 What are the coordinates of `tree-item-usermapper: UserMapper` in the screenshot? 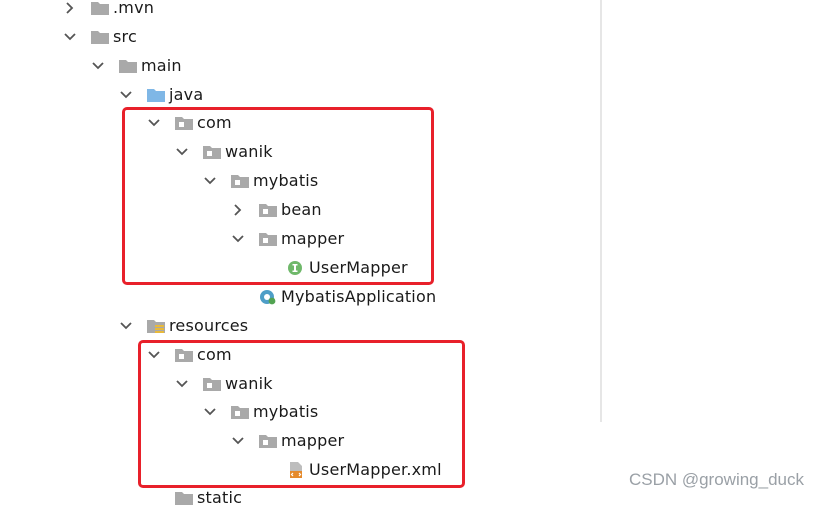 It's located at (333, 267).